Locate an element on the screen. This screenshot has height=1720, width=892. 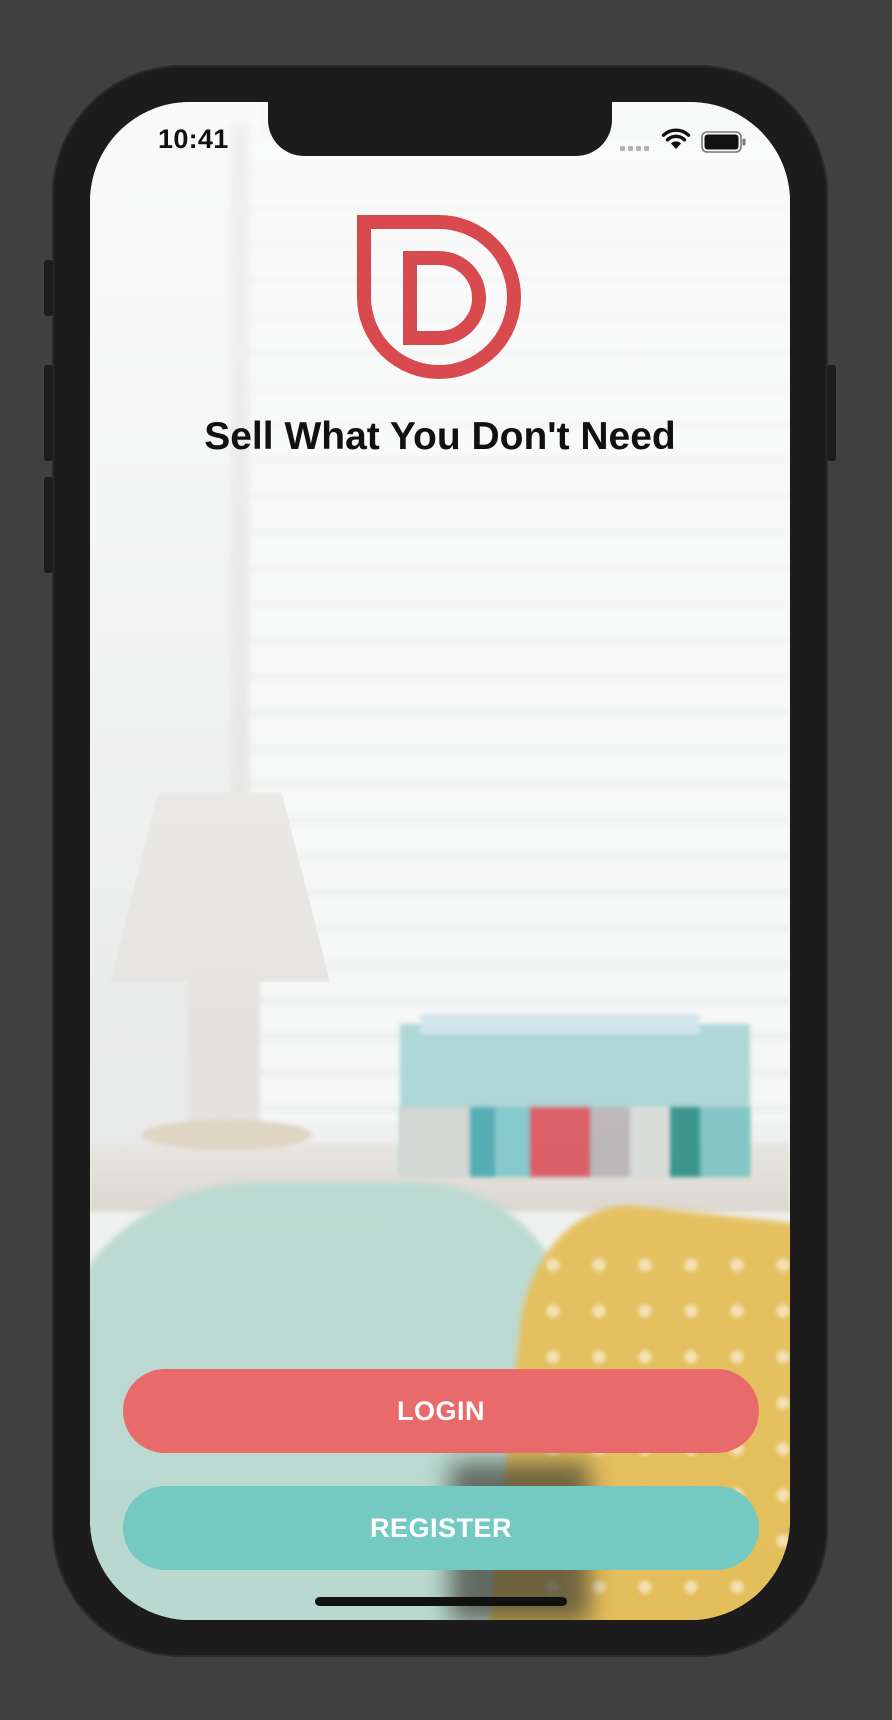
login-button-label: LOGIN is located at coordinates (441, 1410).